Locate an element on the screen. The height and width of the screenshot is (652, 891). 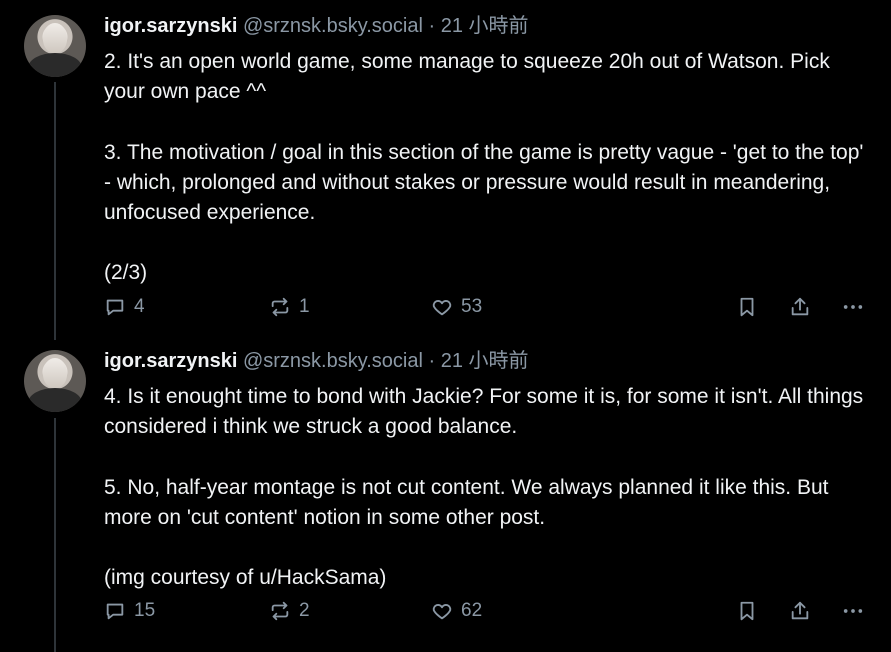
post-actions: 15 2 62 is located at coordinates (489, 615).